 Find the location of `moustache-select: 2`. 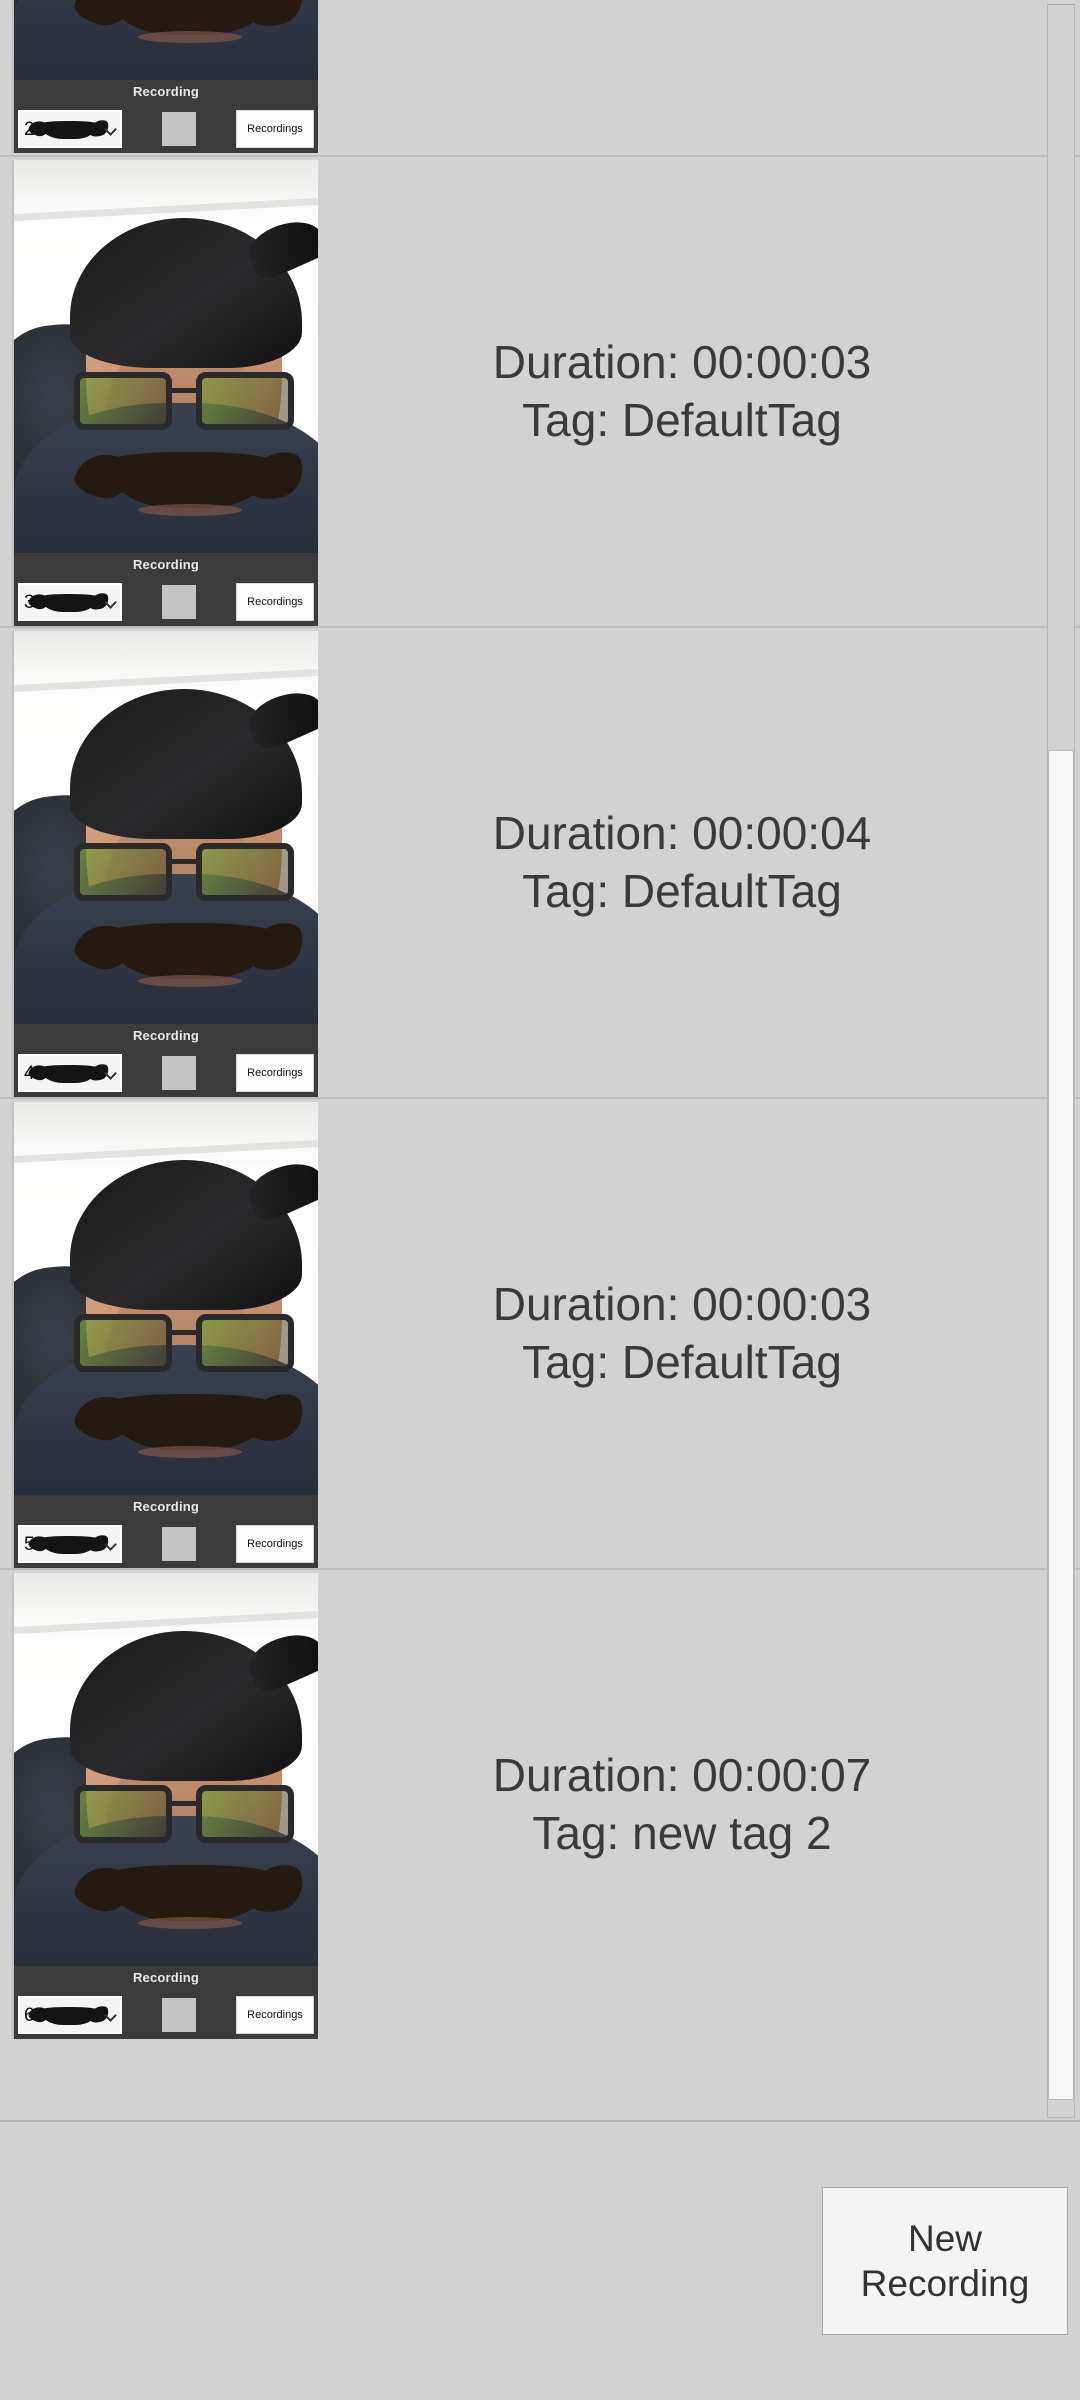

moustache-select: 2 is located at coordinates (70, 129).